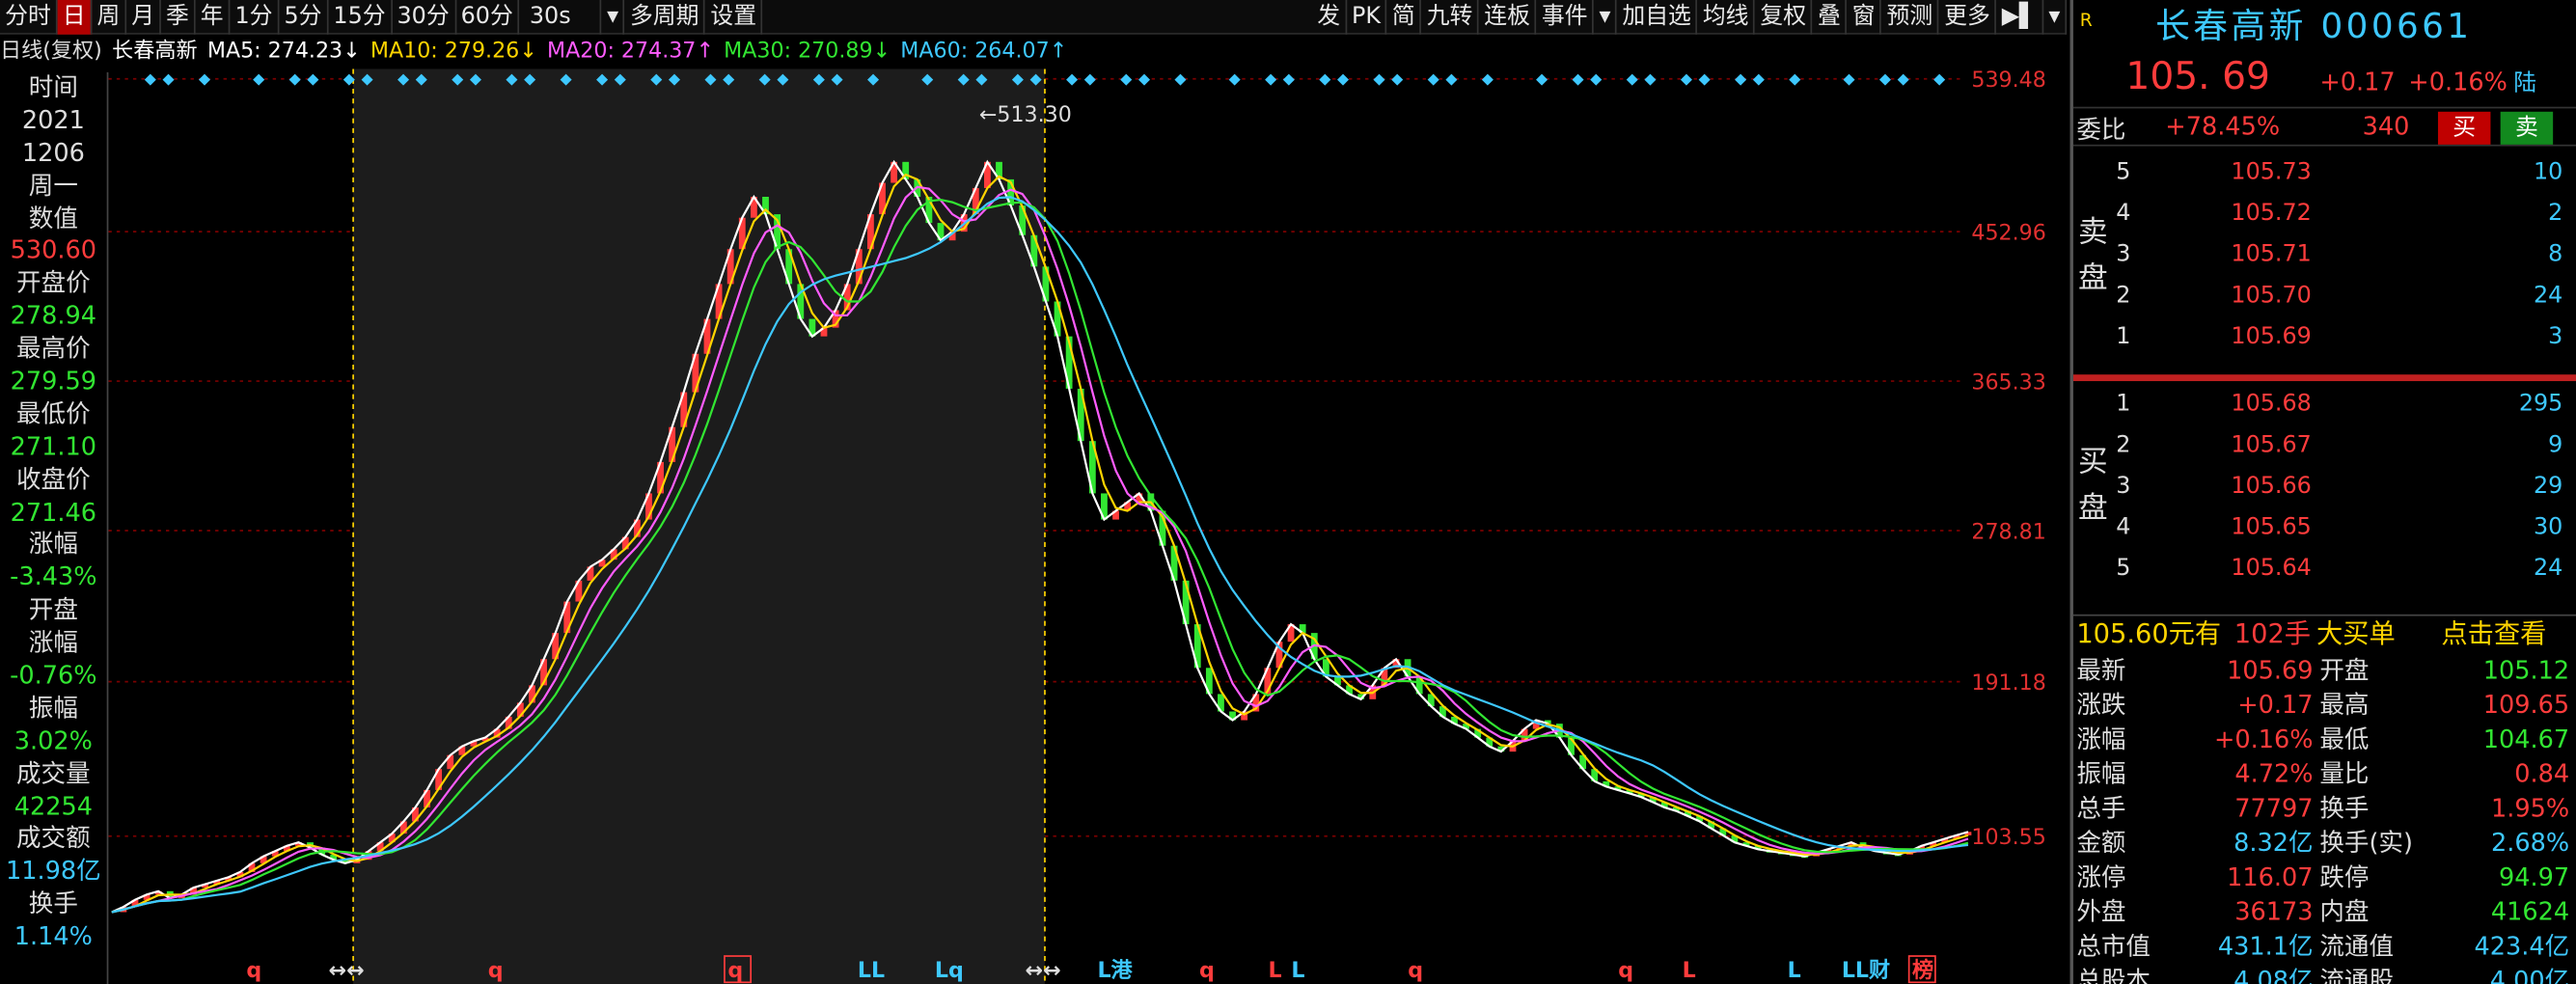 This screenshot has width=2576, height=984. What do you see at coordinates (1658, 17) in the screenshot?
I see `toolbar-right-7: 加自选` at bounding box center [1658, 17].